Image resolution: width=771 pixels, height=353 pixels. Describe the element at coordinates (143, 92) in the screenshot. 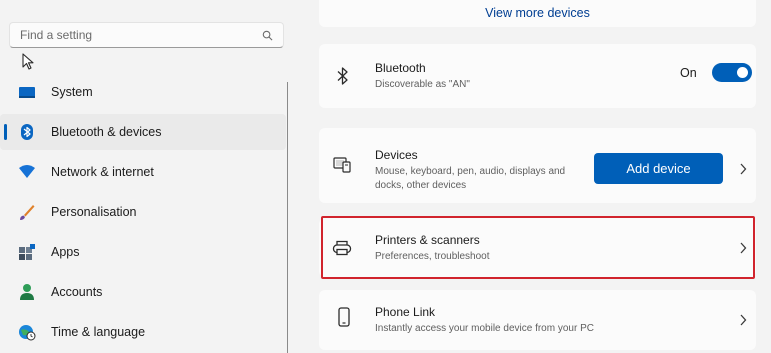

I see `sidebar-item-system: System` at that location.